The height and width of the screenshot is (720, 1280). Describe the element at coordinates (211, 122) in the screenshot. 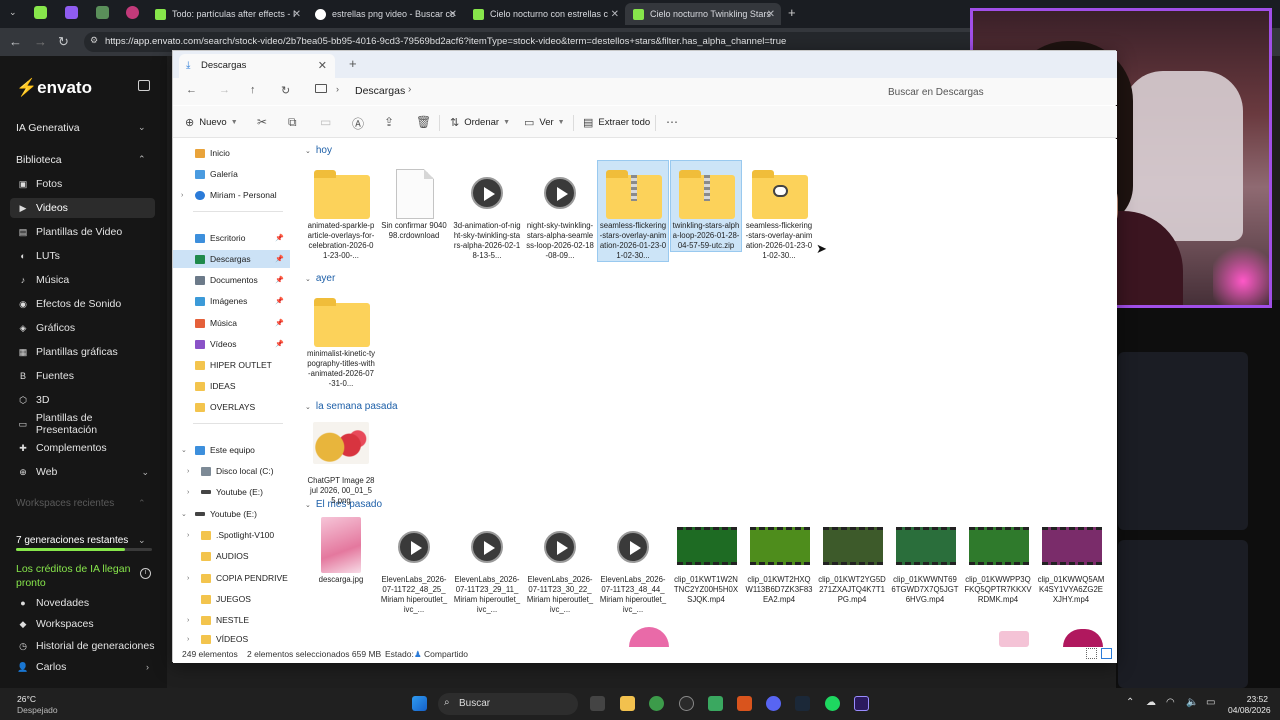

I see `new-button: ⊕ Nuevo ▼` at that location.